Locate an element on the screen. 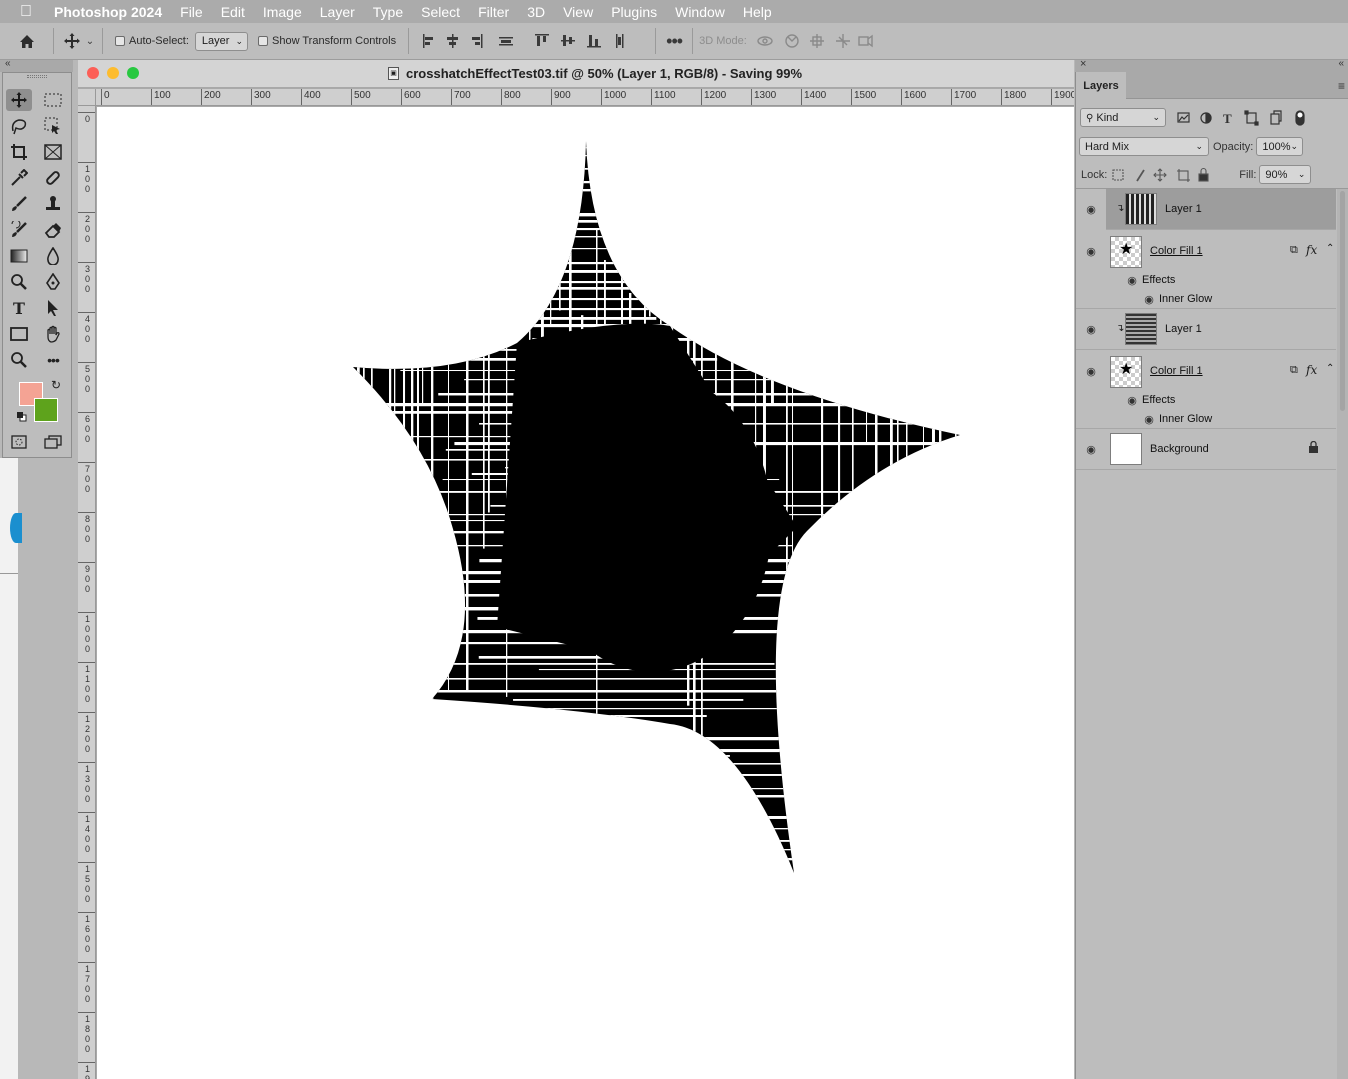 Image resolution: width=1348 pixels, height=1079 pixels. auto-select-dropdown: Layer ⌄ is located at coordinates (221, 41).